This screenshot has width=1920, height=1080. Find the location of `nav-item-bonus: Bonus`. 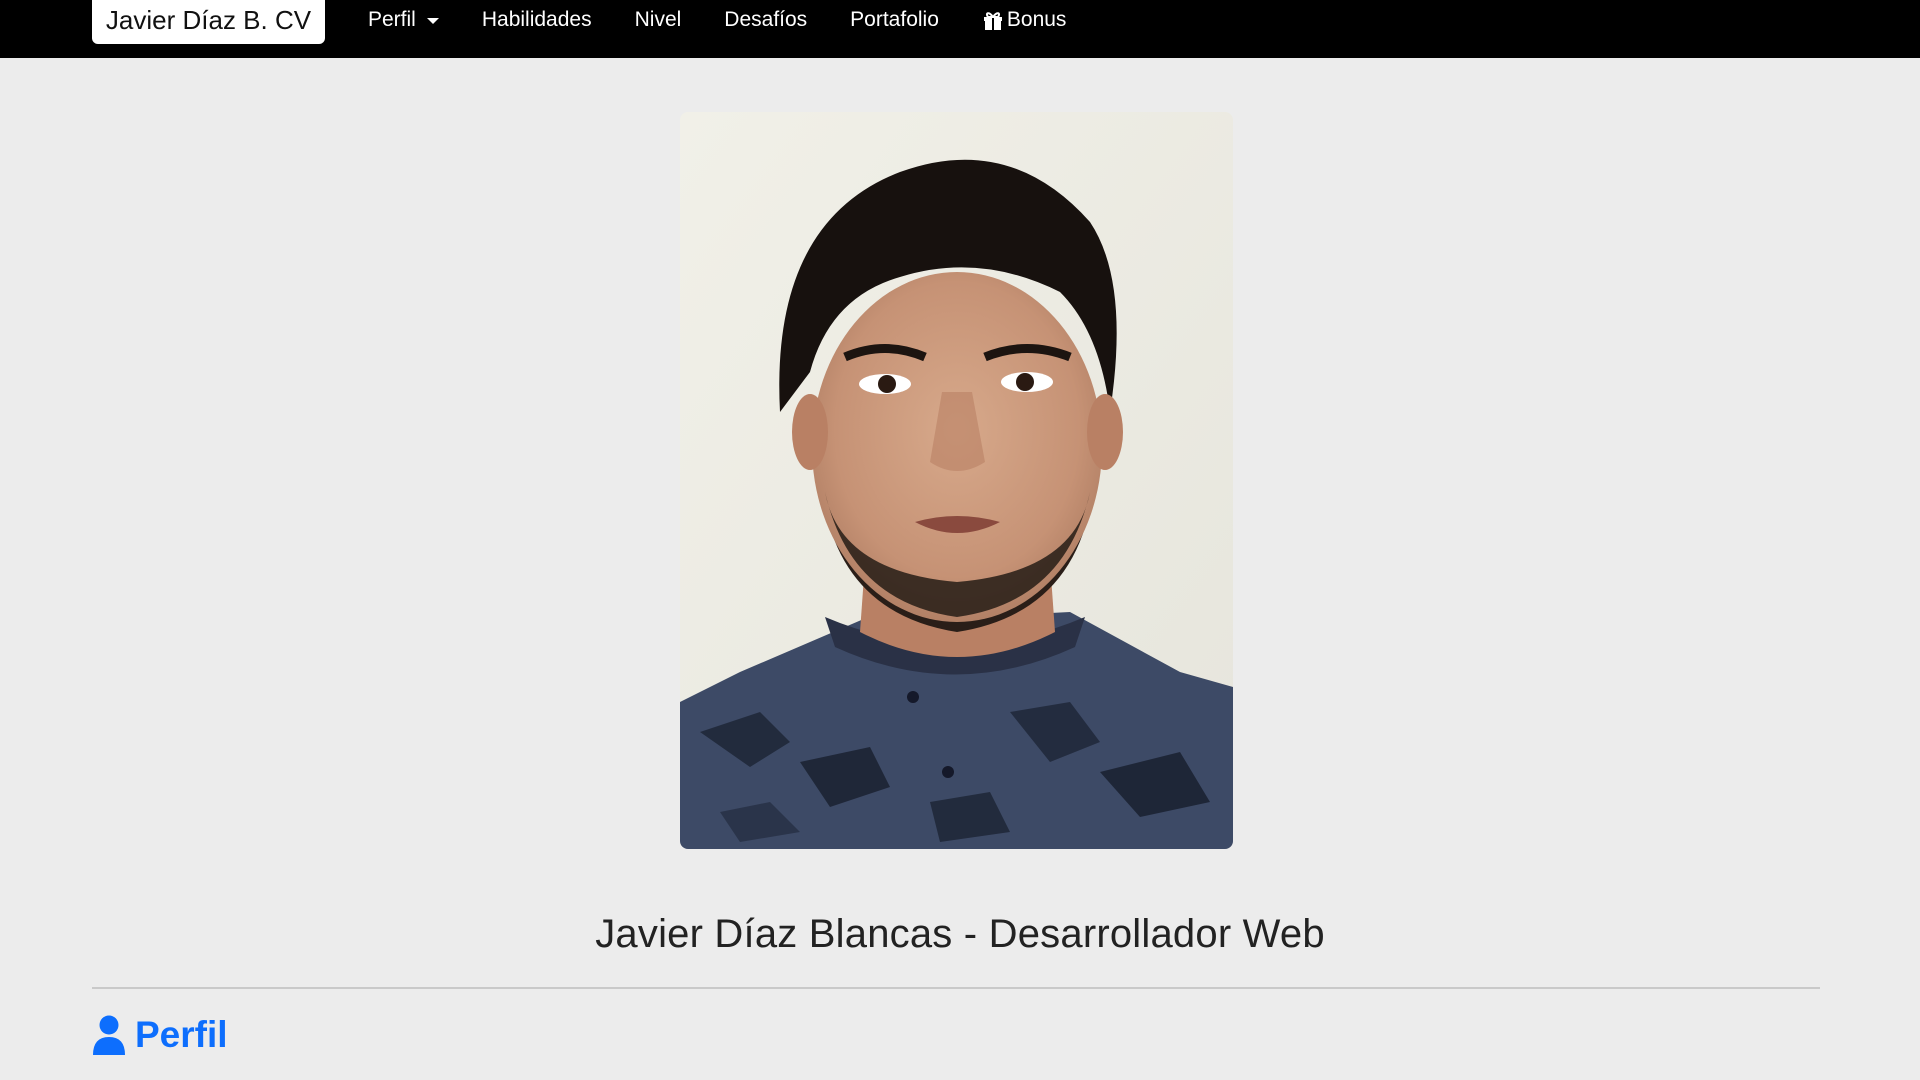

nav-item-bonus: Bonus is located at coordinates (1024, 20).